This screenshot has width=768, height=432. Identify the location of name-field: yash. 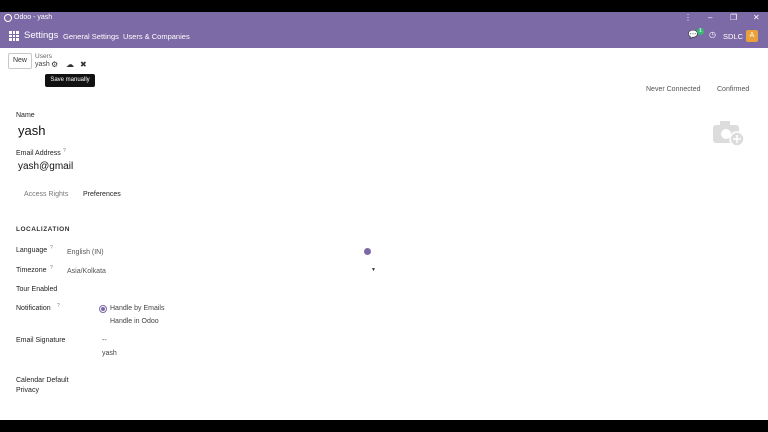
(31, 130).